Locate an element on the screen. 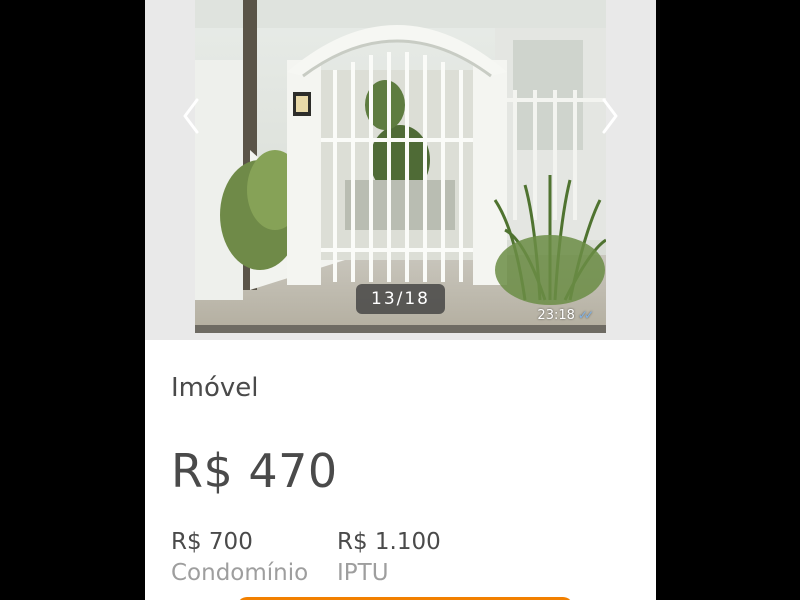 This screenshot has width=800, height=600. fee-value: R$ 700 is located at coordinates (212, 542).